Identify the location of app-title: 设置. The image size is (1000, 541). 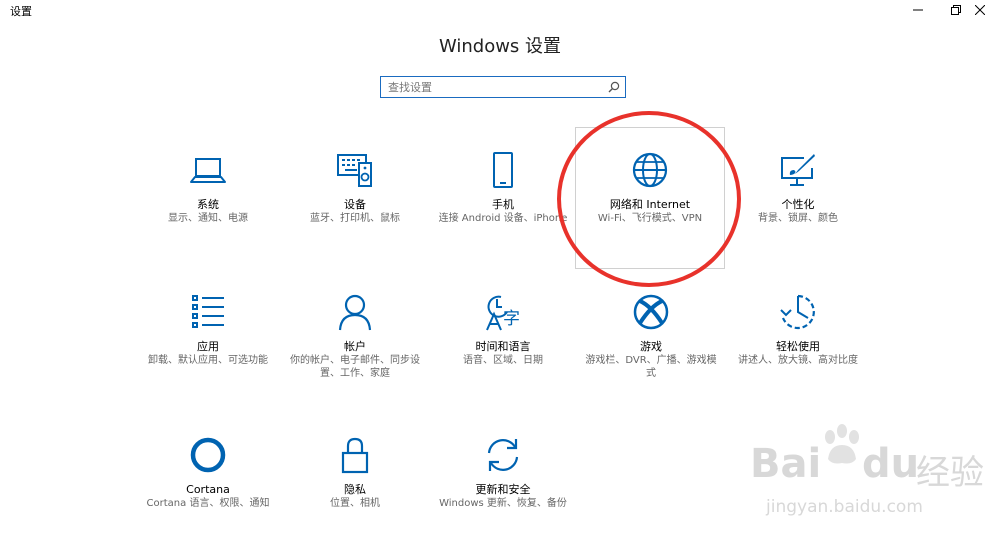
(21, 11).